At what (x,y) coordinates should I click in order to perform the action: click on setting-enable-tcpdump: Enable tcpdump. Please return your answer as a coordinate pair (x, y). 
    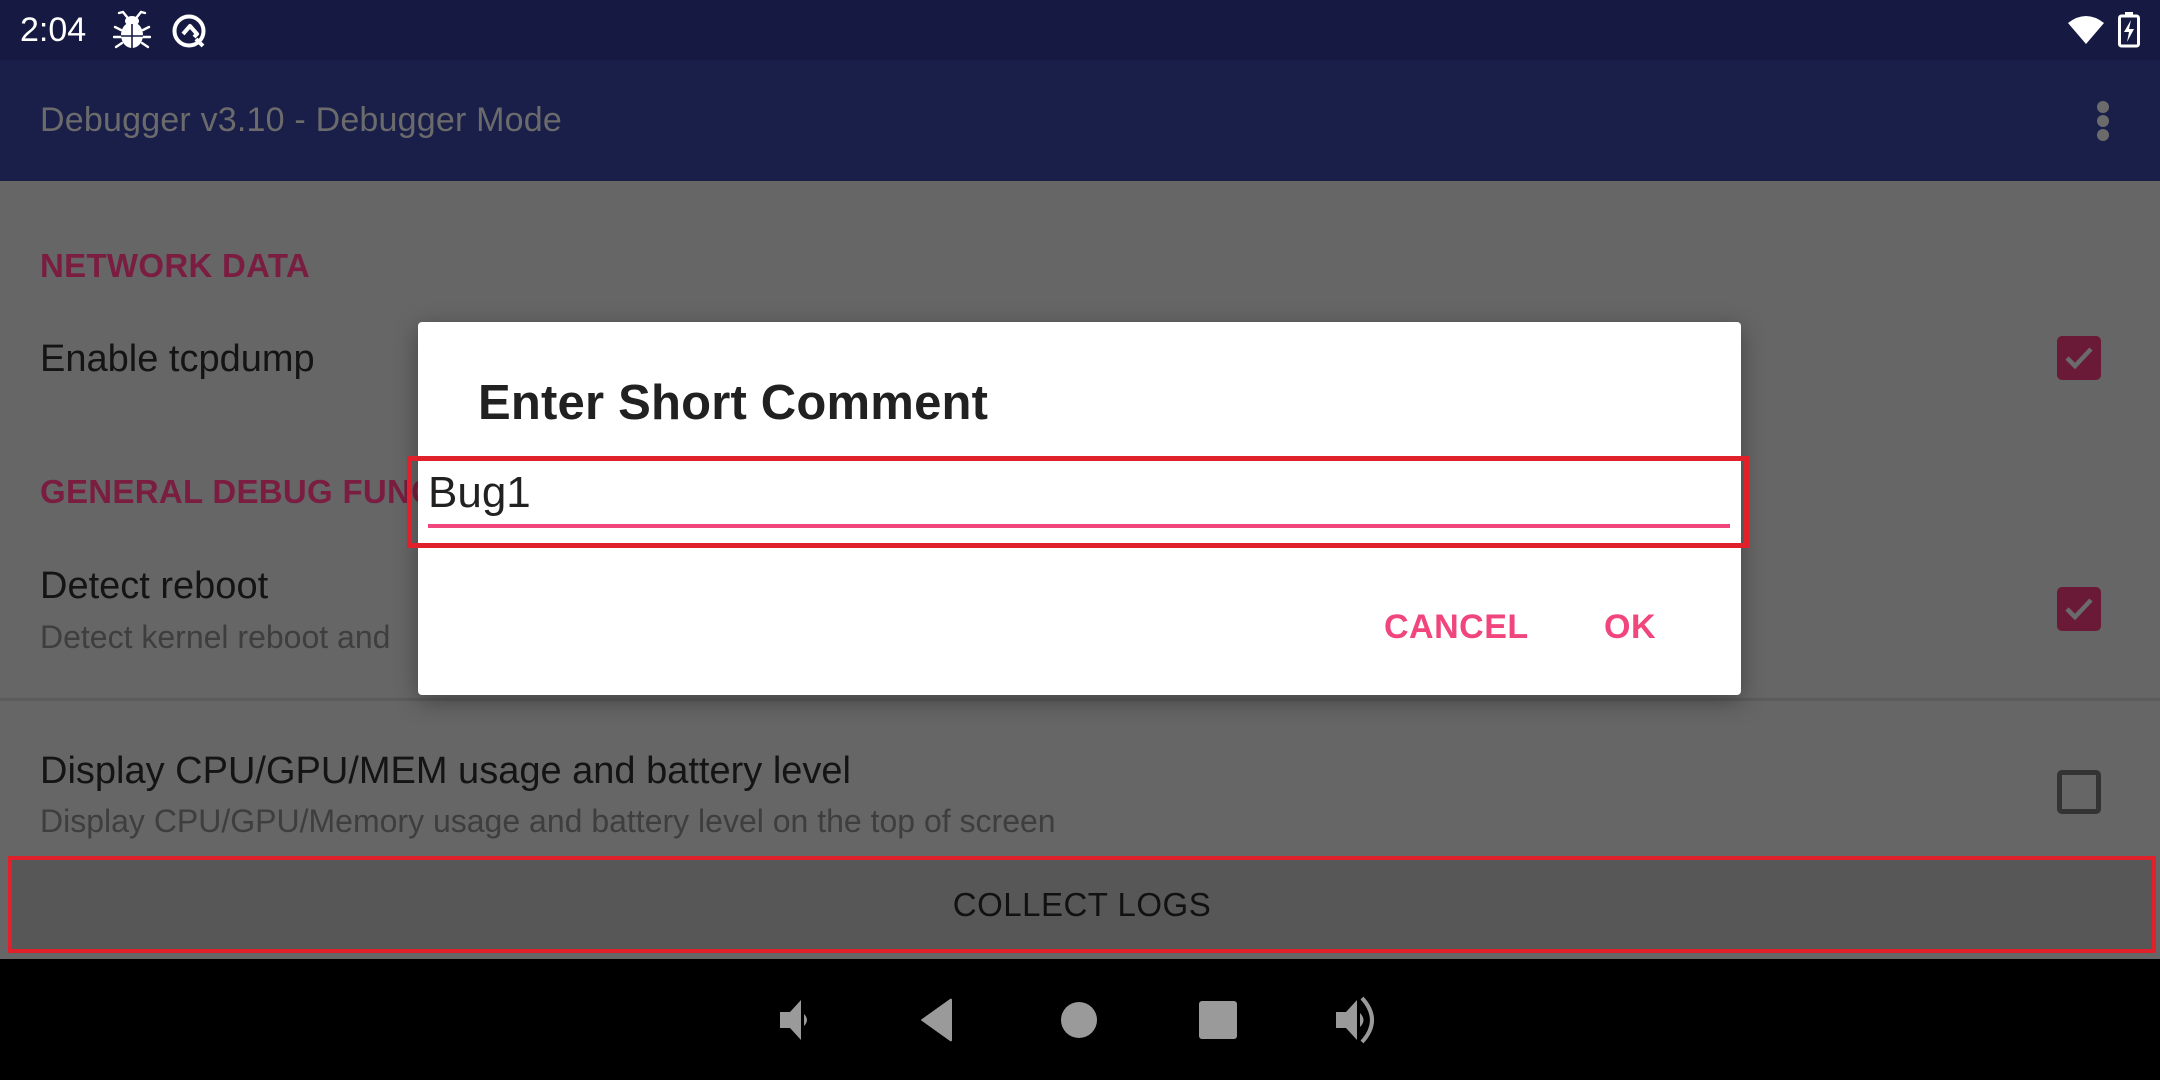
    Looking at the image, I should click on (177, 359).